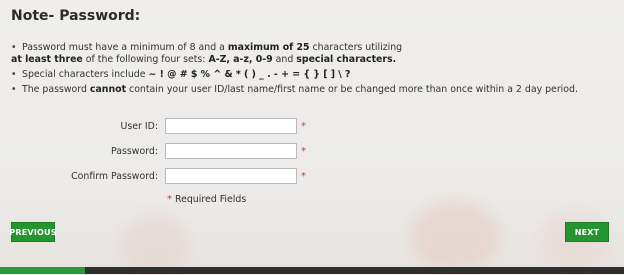 Image resolution: width=624 pixels, height=275 pixels. I want to click on required-fields-text: Required Fields, so click(211, 199).